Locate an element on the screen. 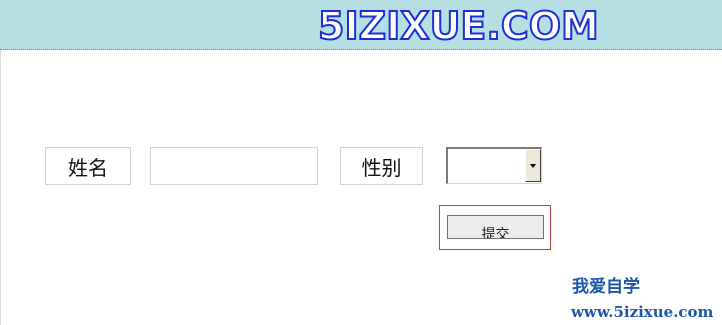 The height and width of the screenshot is (325, 722). submit-button-frame: 提交 is located at coordinates (495, 227).